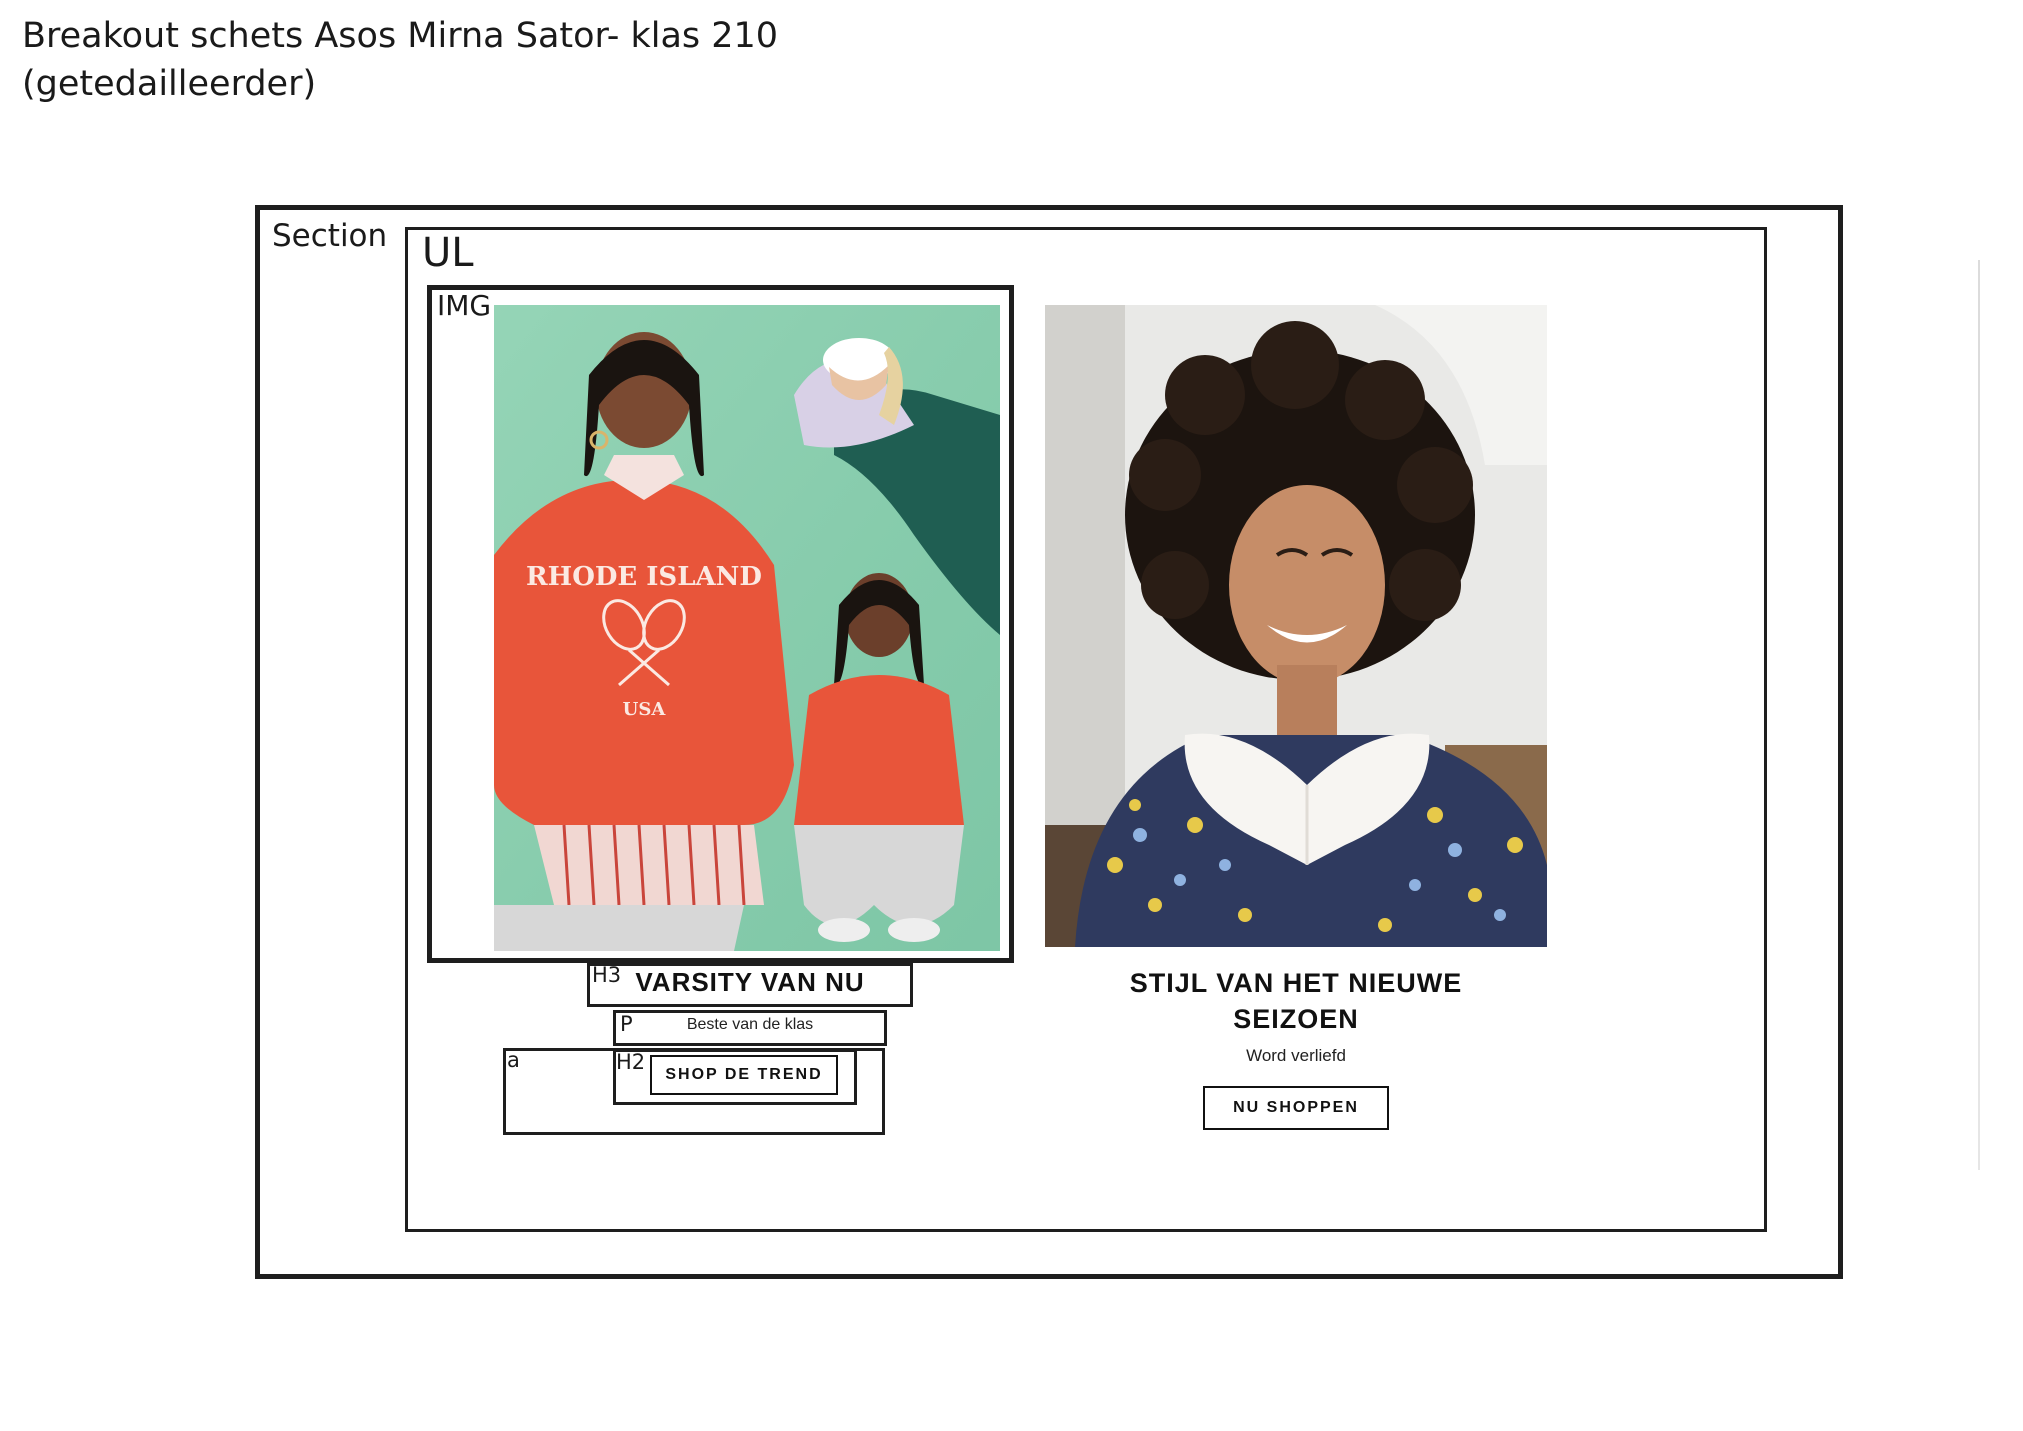  Describe the element at coordinates (744, 1075) in the screenshot. I see `shop-de-trend-button: SHOP DE TREND` at that location.